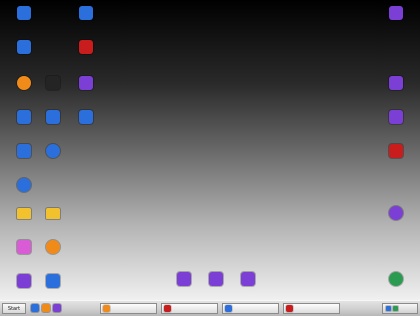 The image size is (420, 316). What do you see at coordinates (24, 247) in the screenshot?
I see `multicolor-app-icon` at bounding box center [24, 247].